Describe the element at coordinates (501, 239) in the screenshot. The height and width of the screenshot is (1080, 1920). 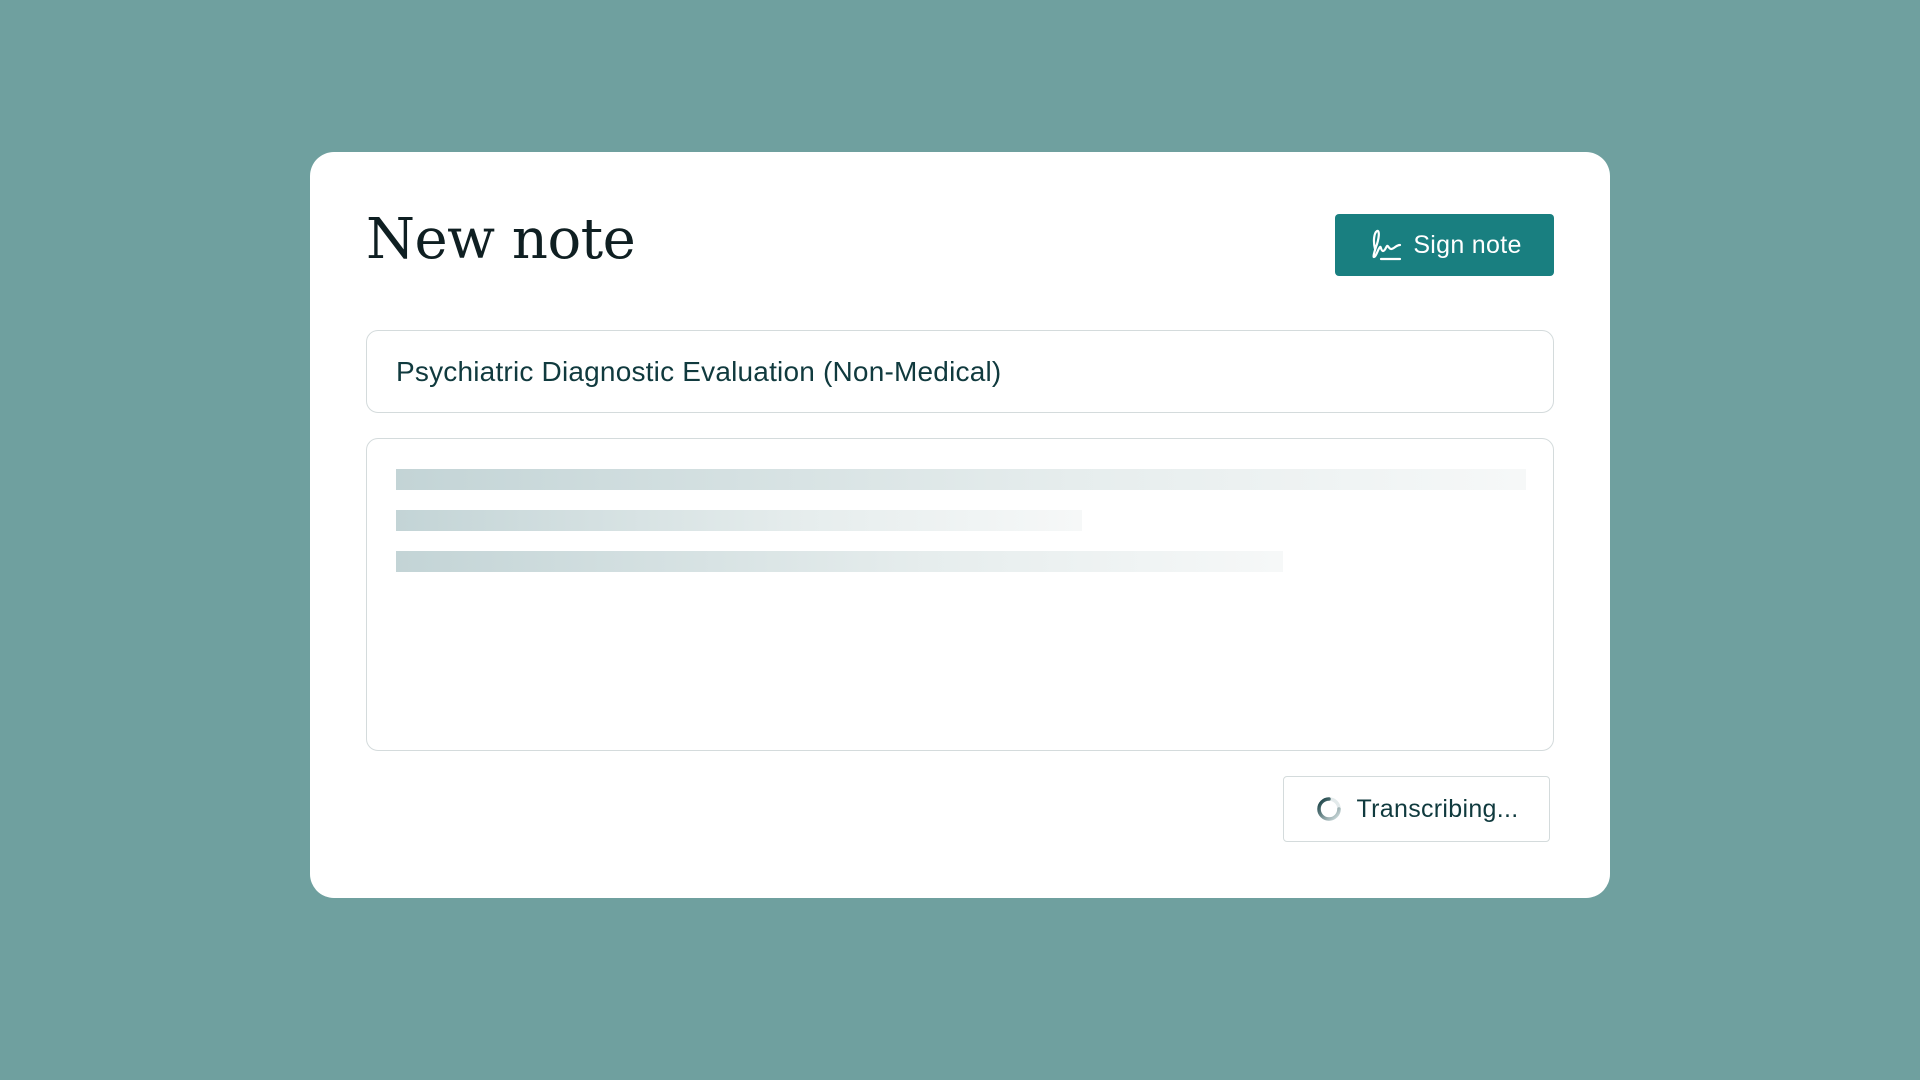
I see `page-title: New note` at that location.